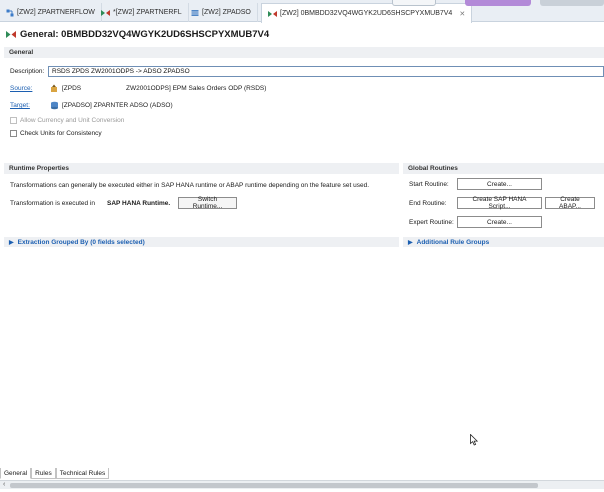 The height and width of the screenshot is (492, 604). I want to click on horizontal-scrollbar: ‹, so click(302, 484).